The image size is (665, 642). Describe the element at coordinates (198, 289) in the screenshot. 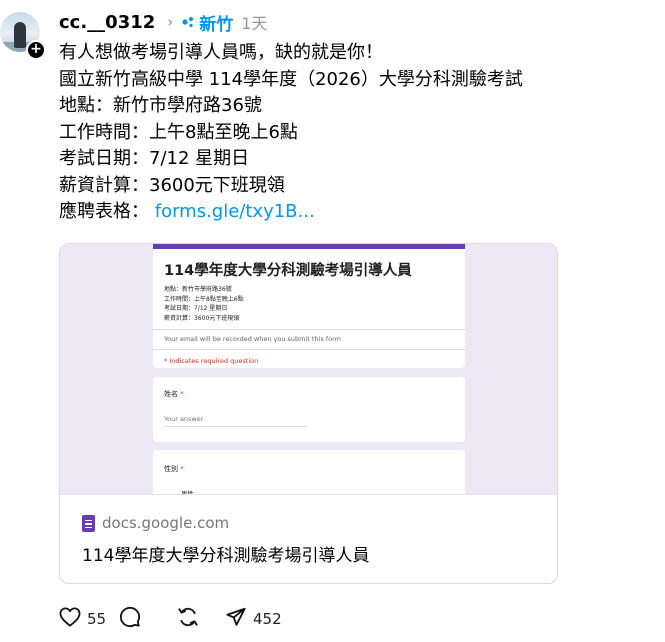

I see `form-info-line: 地點：新竹市學府路36號` at that location.